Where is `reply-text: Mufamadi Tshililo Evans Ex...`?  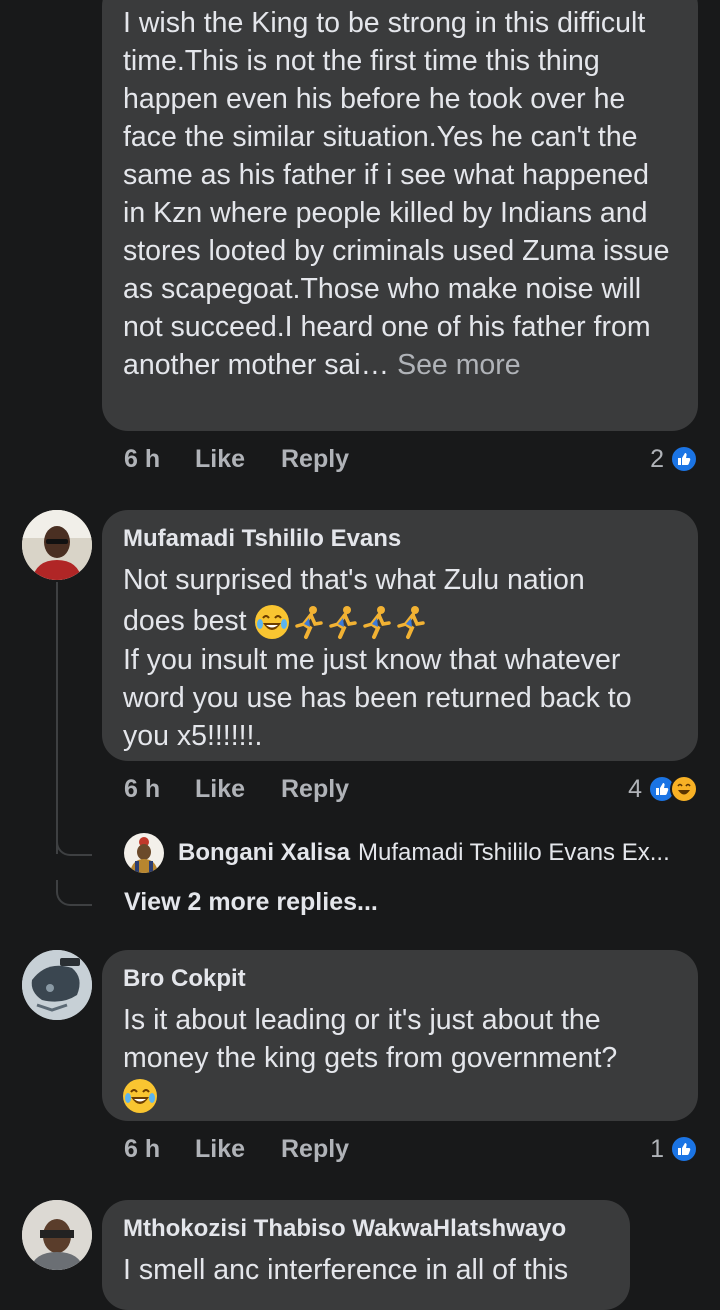
reply-text: Mufamadi Tshililo Evans Ex... is located at coordinates (514, 852).